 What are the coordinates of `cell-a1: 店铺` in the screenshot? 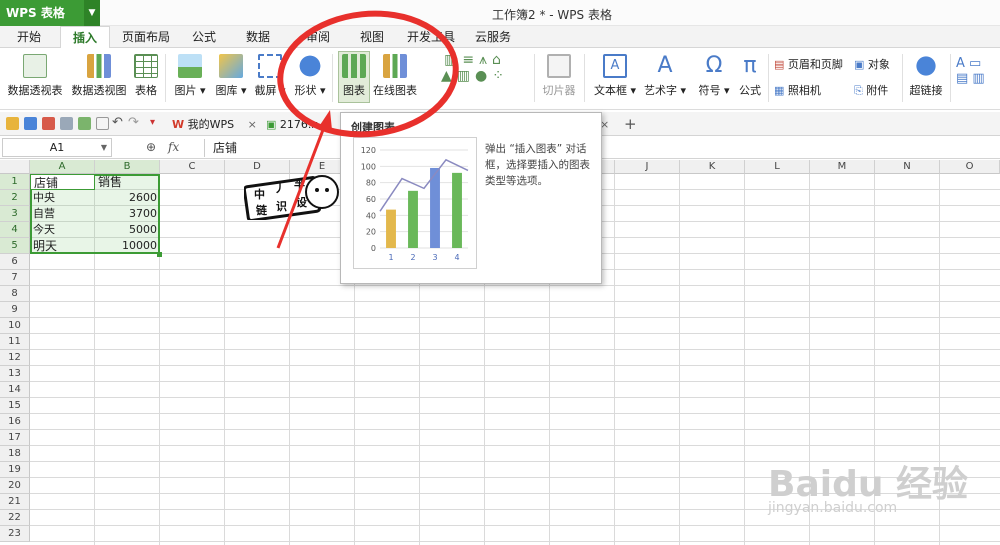 It's located at (62, 182).